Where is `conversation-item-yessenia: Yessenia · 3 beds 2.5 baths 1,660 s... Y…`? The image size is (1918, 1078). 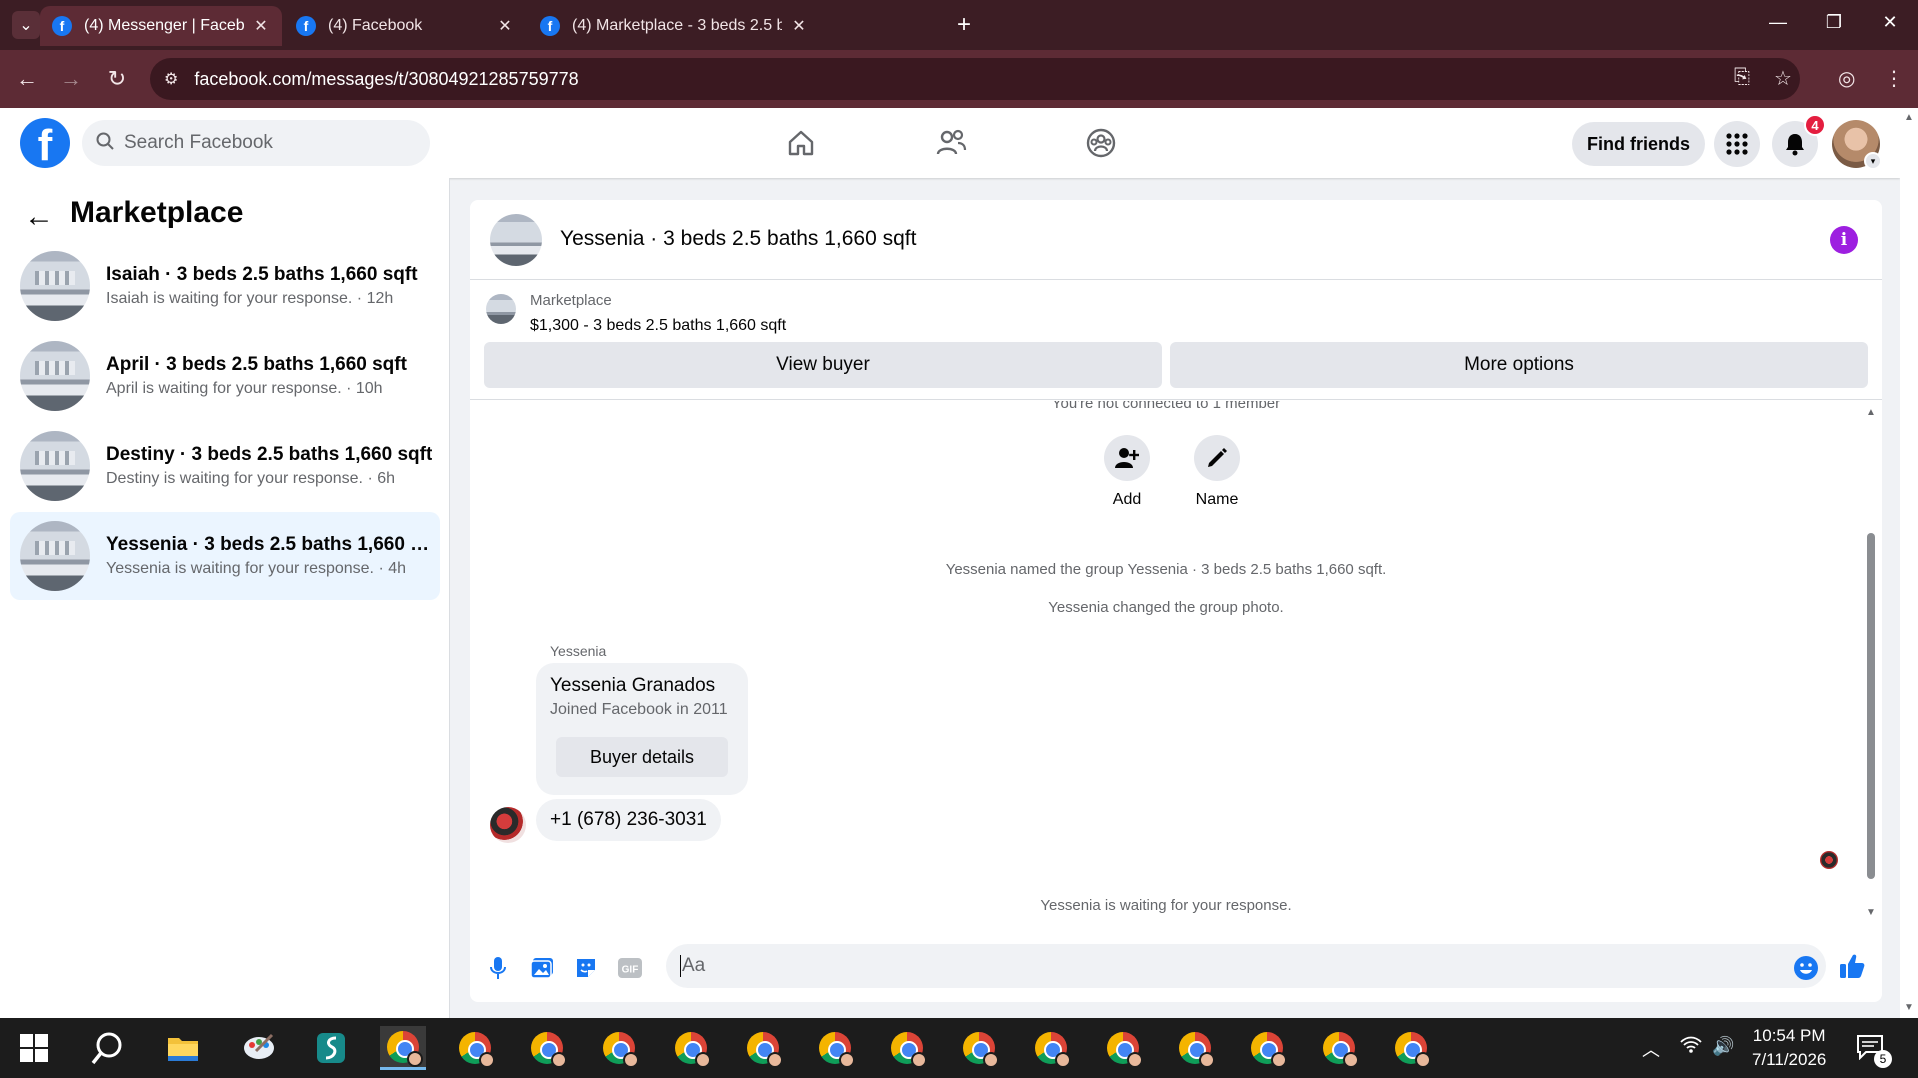 conversation-item-yessenia: Yessenia · 3 beds 2.5 baths 1,660 s... Y… is located at coordinates (225, 556).